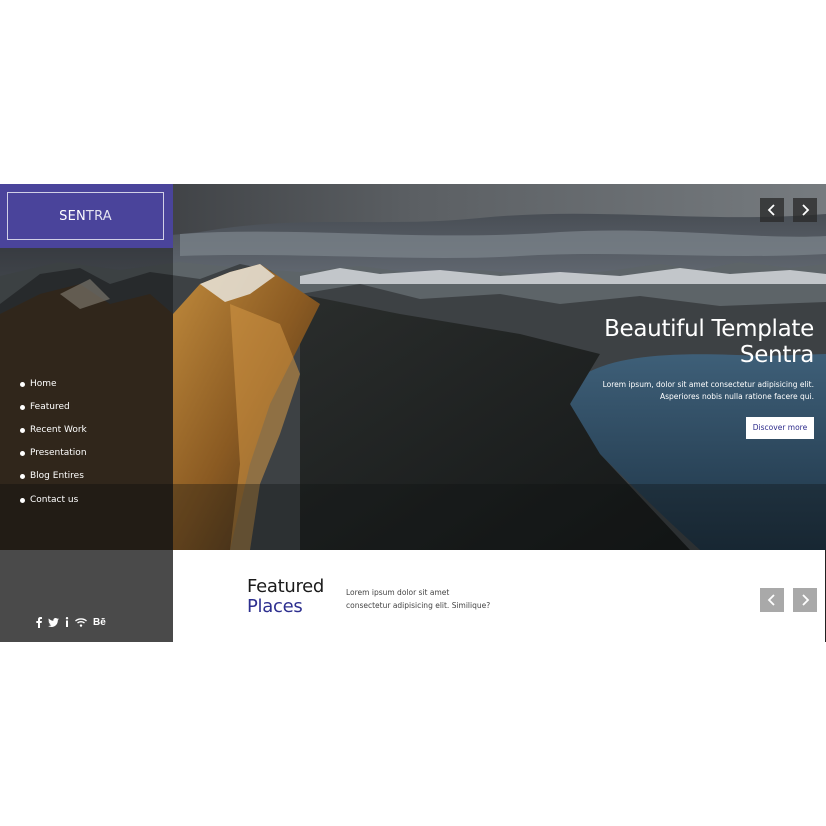  I want to click on featured-title-line1: Featured, so click(286, 586).